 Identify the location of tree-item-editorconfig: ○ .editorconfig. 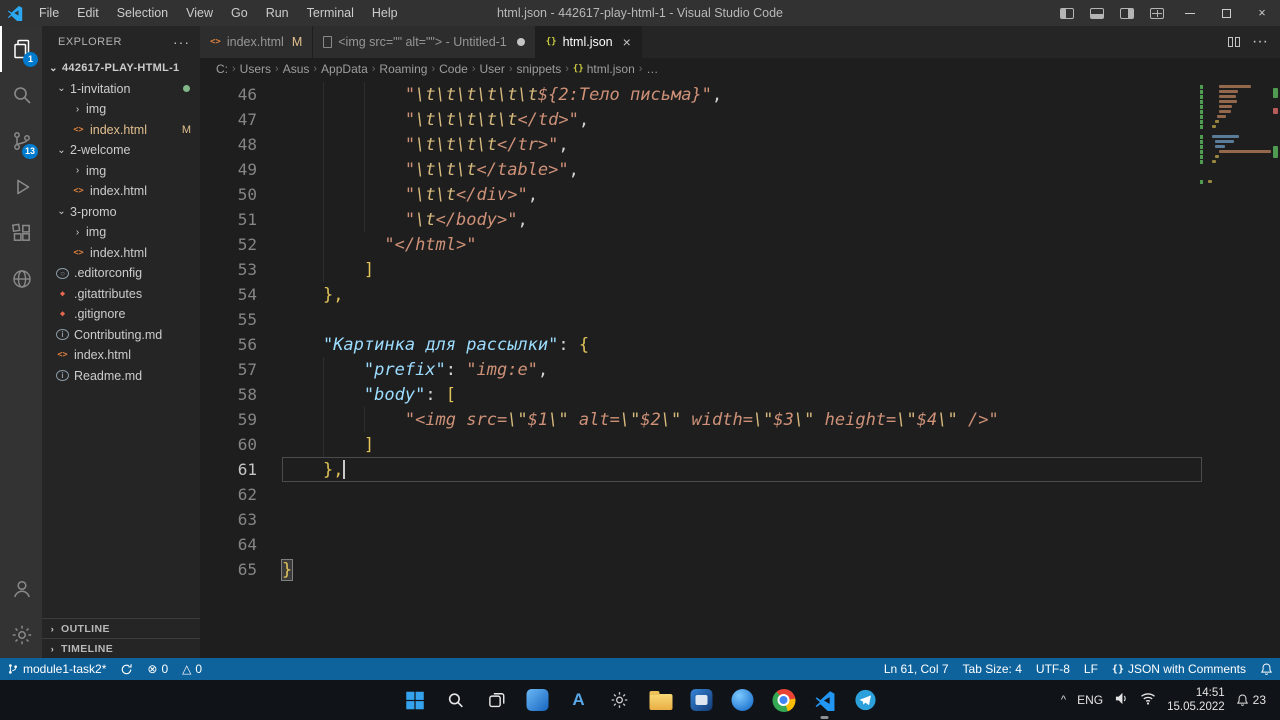
(121, 273).